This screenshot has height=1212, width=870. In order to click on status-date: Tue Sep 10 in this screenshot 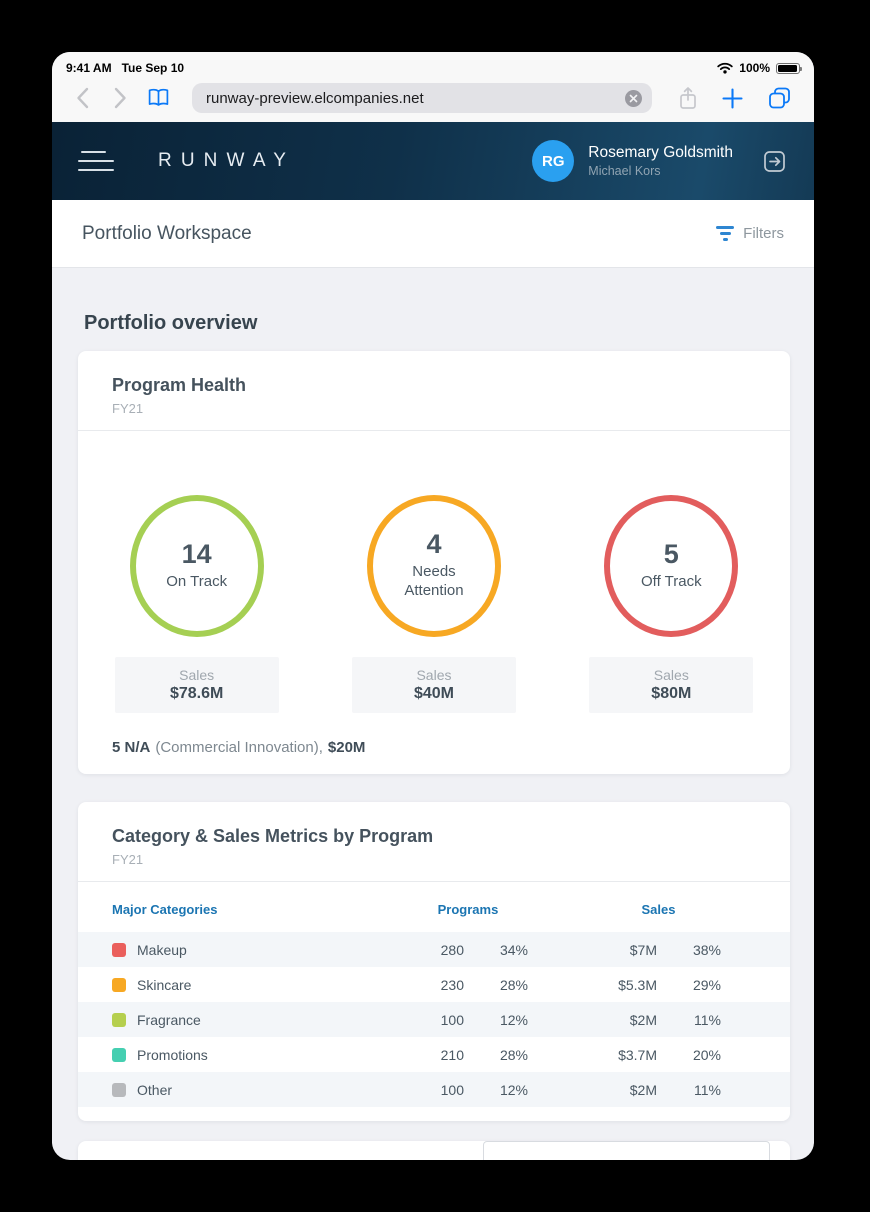, I will do `click(153, 68)`.